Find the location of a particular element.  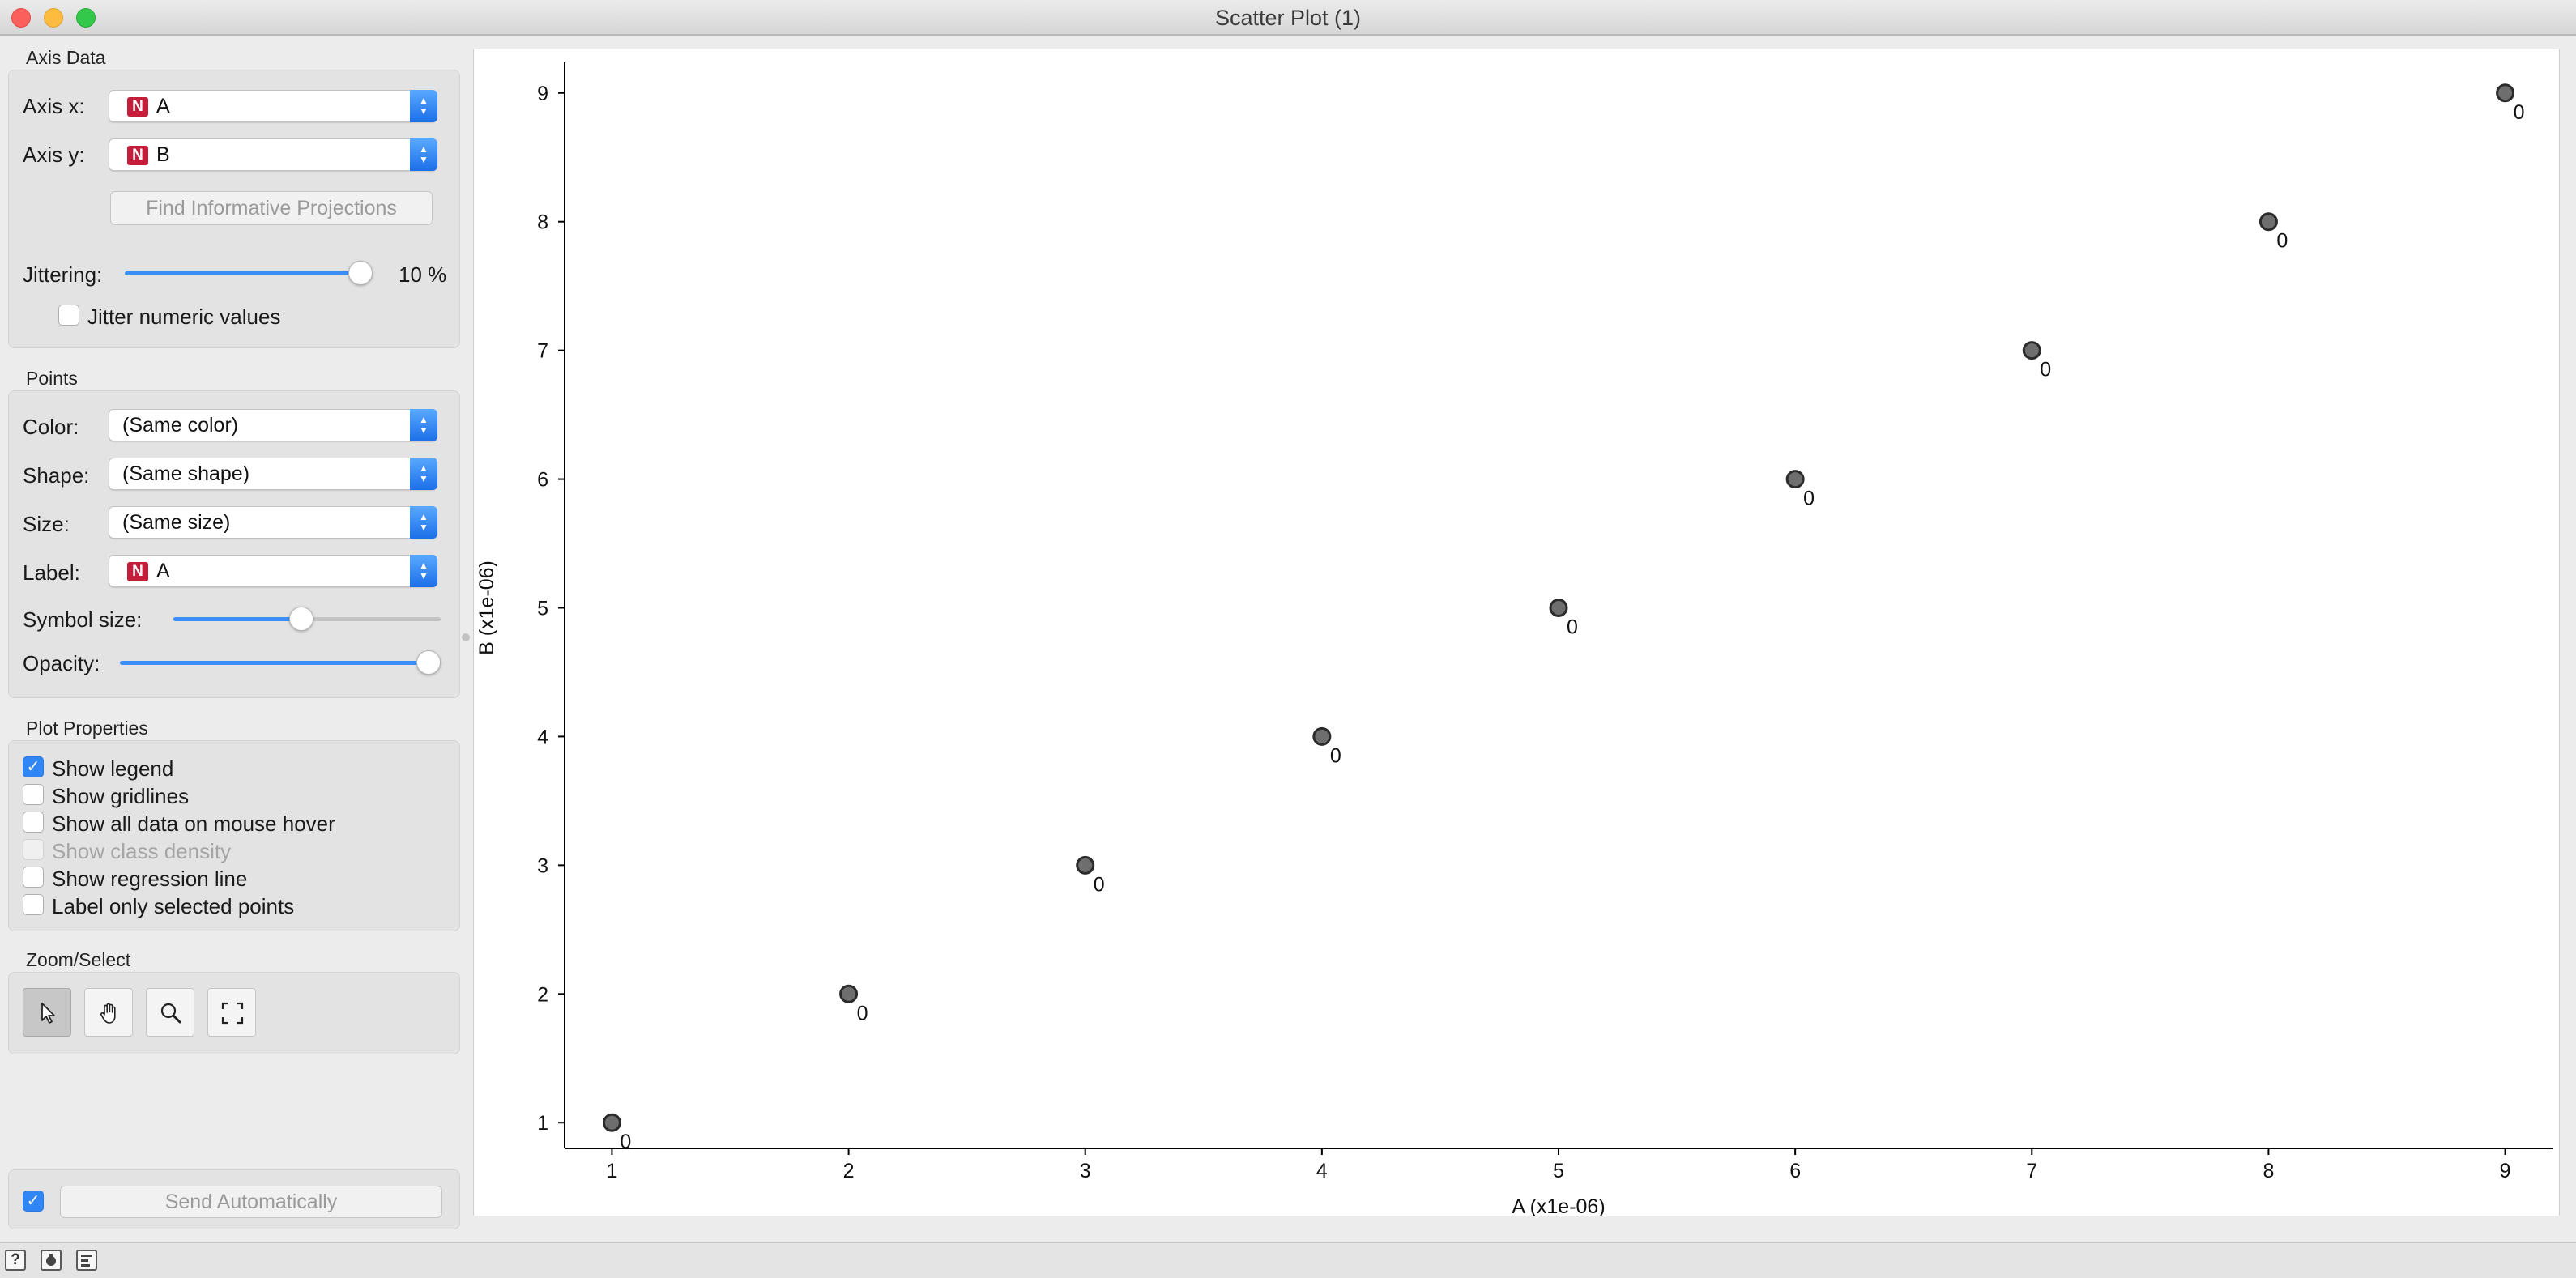

zoom-icon is located at coordinates (170, 1014).